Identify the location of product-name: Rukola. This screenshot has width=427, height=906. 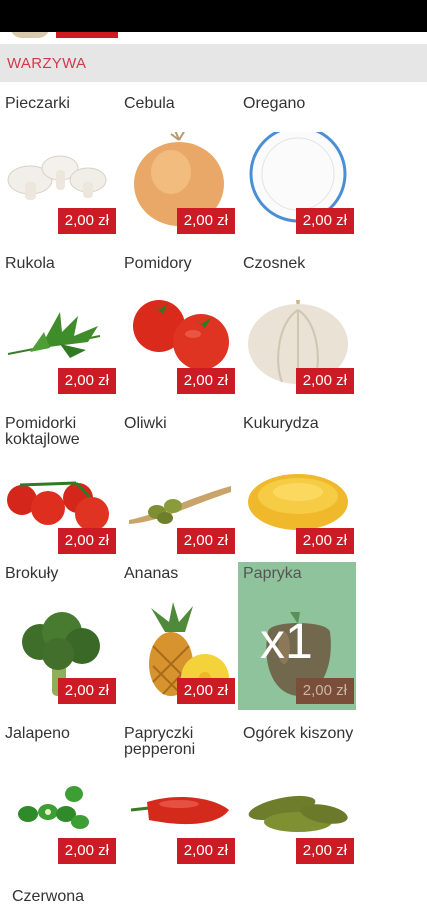
(30, 263).